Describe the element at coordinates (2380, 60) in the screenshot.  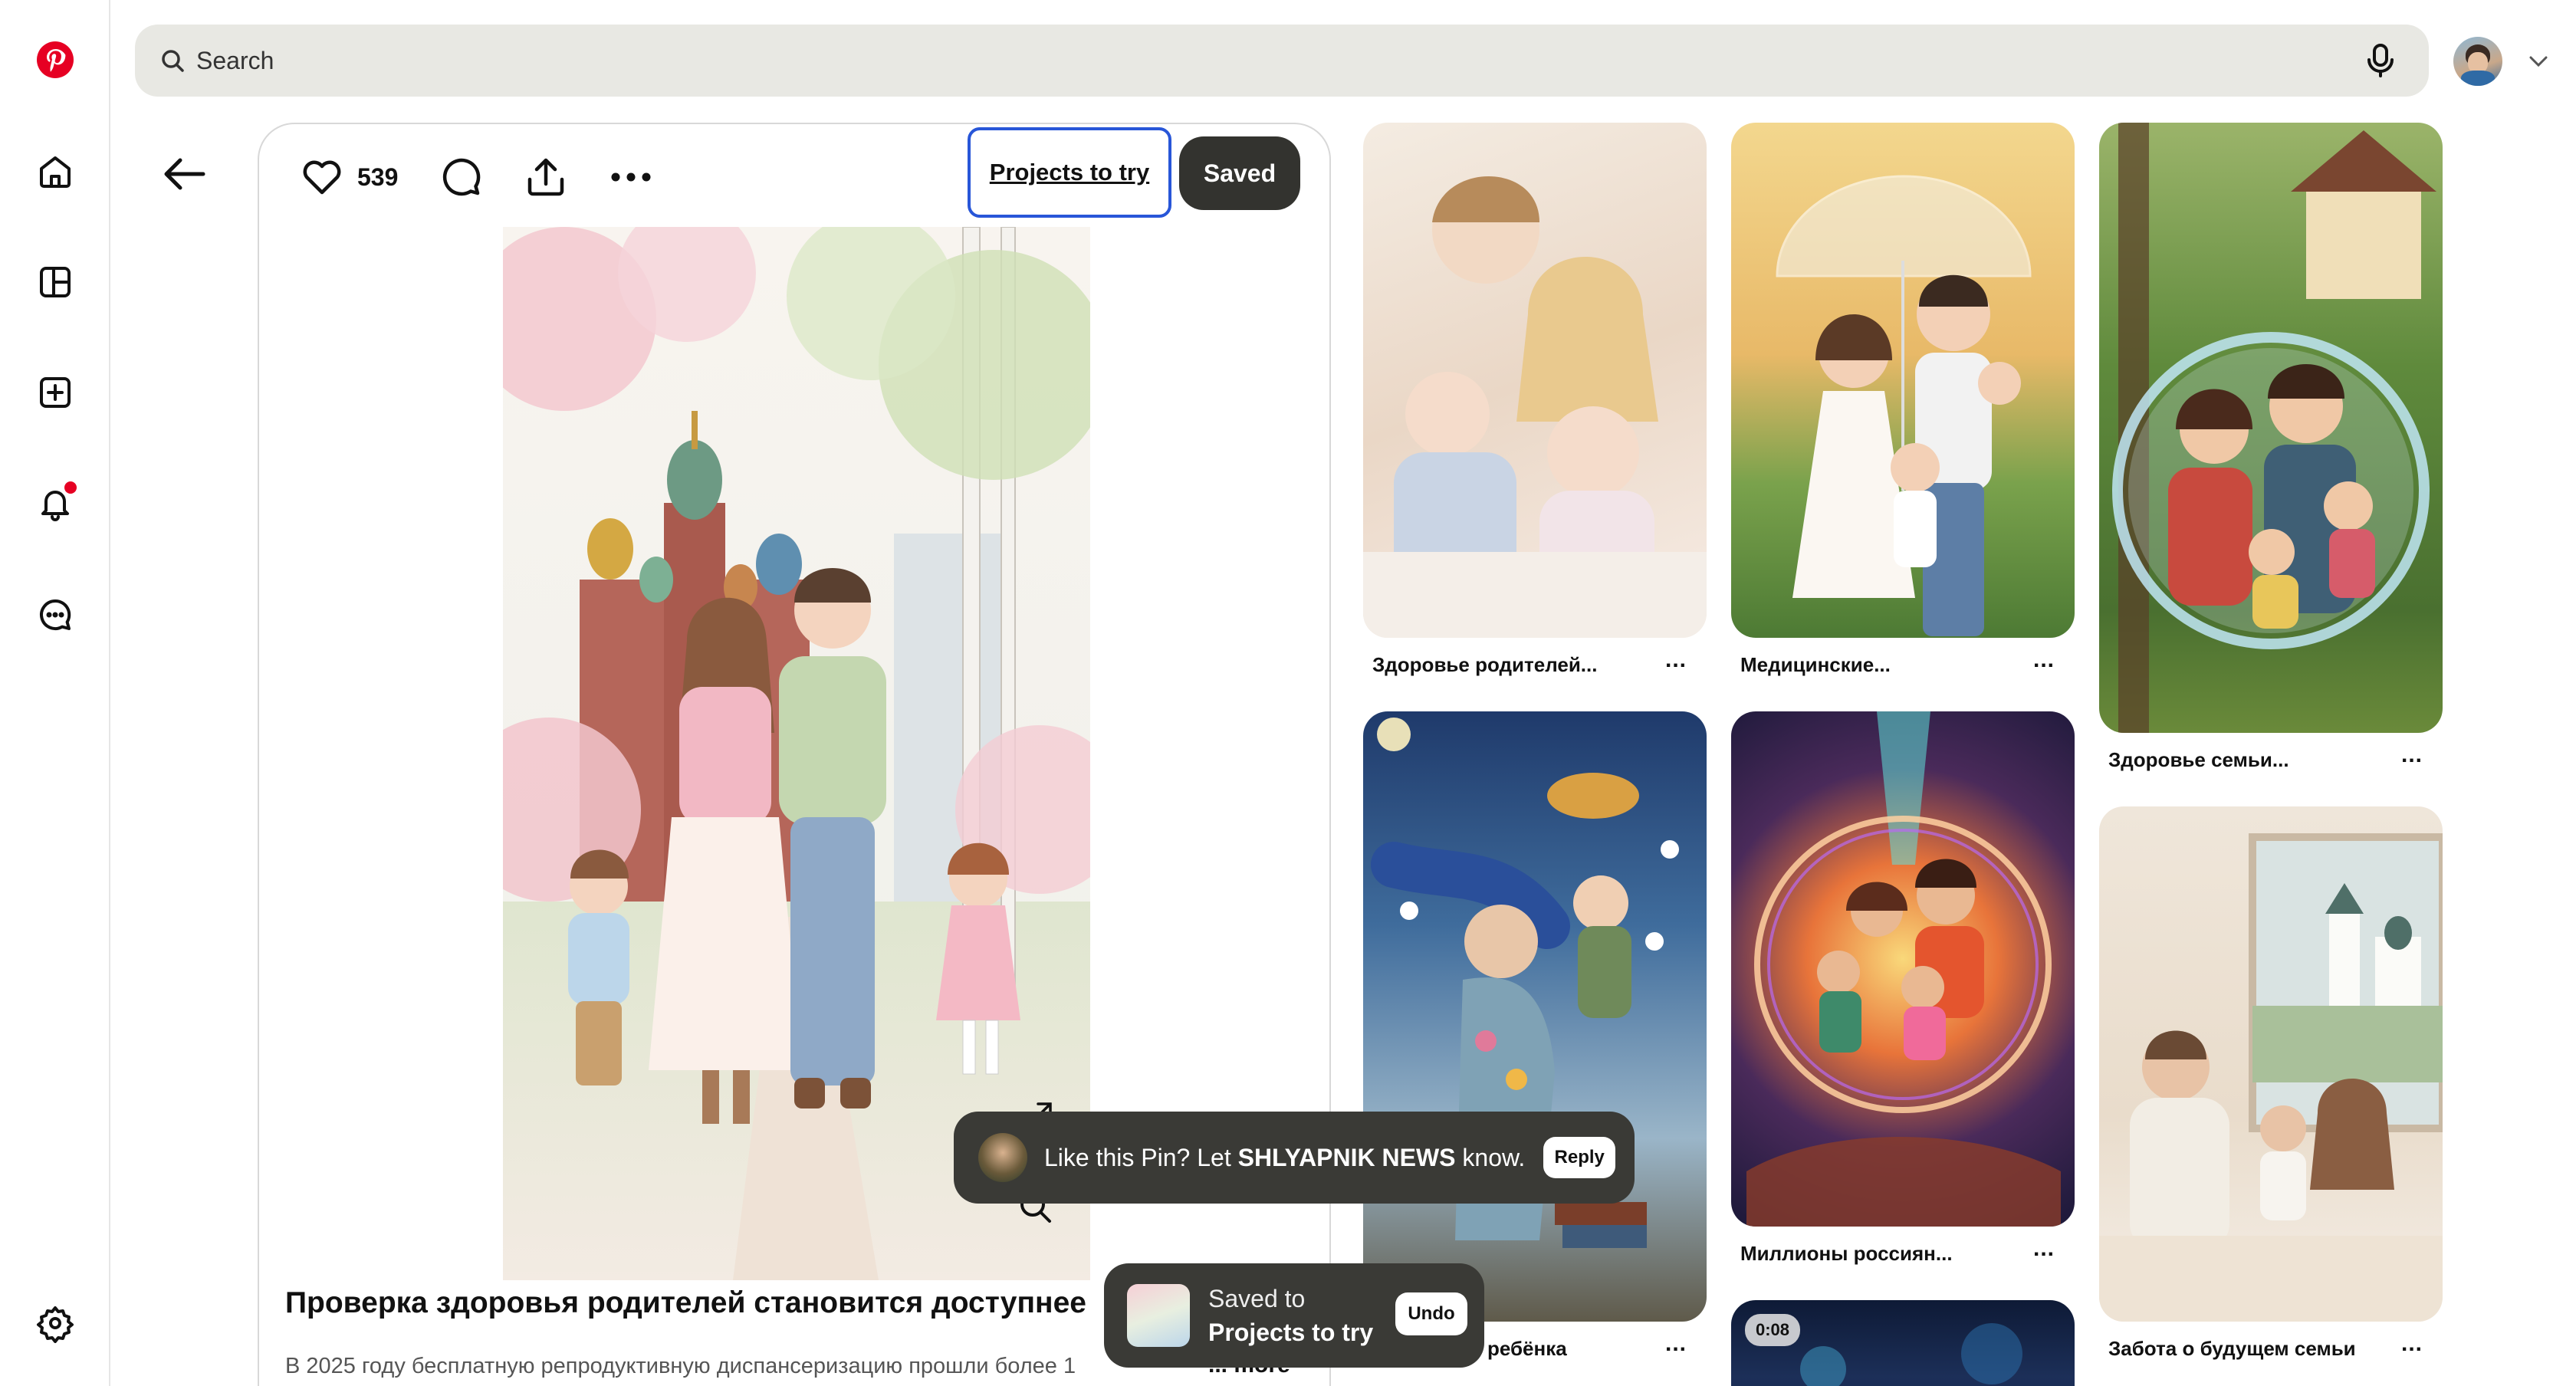
I see `microphone-icon` at that location.